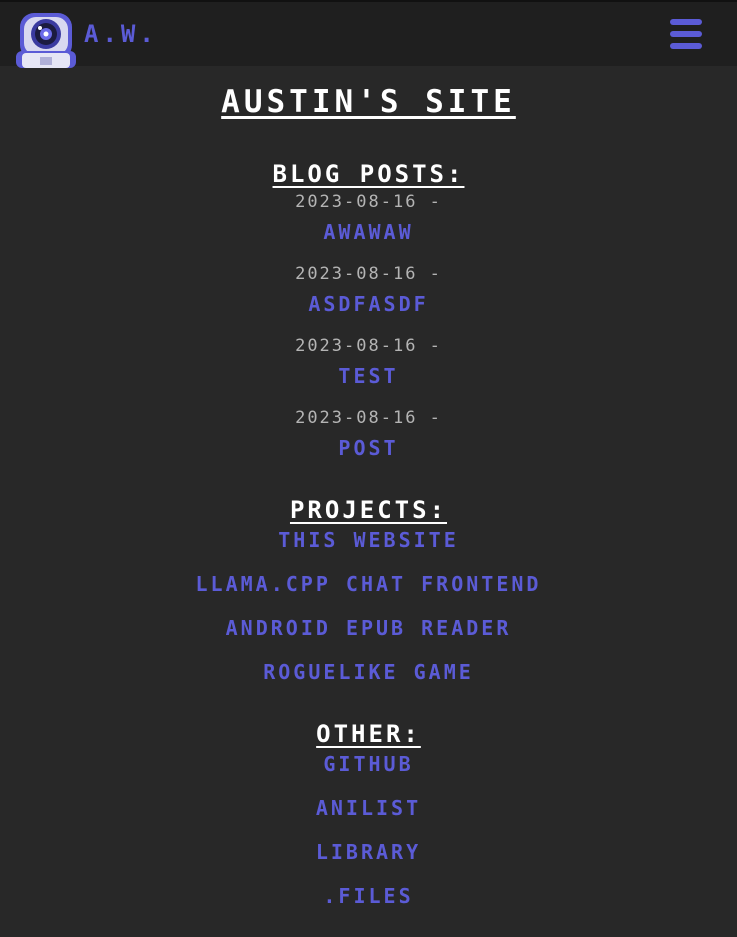 The width and height of the screenshot is (737, 937). I want to click on other-link-library: LIBRARY, so click(368, 852).